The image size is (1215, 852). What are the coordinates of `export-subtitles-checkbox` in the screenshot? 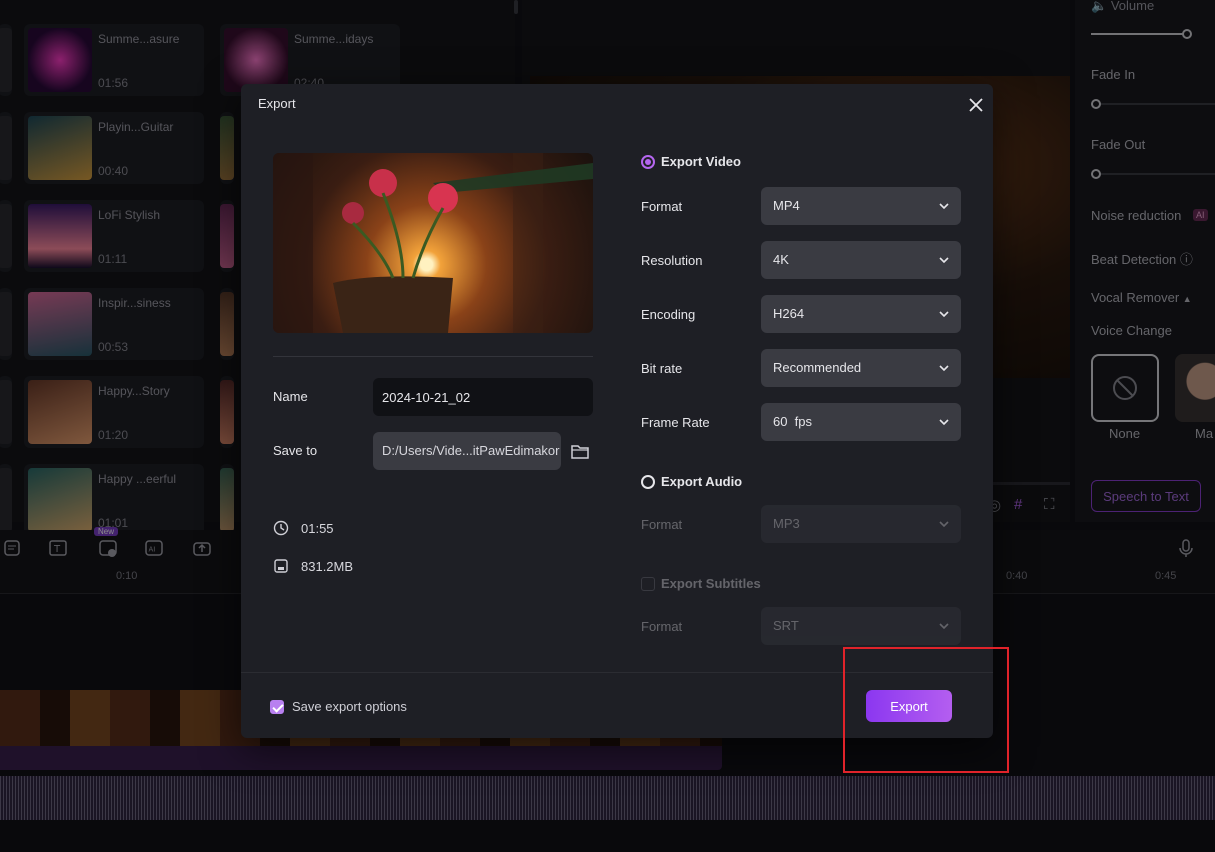 It's located at (648, 583).